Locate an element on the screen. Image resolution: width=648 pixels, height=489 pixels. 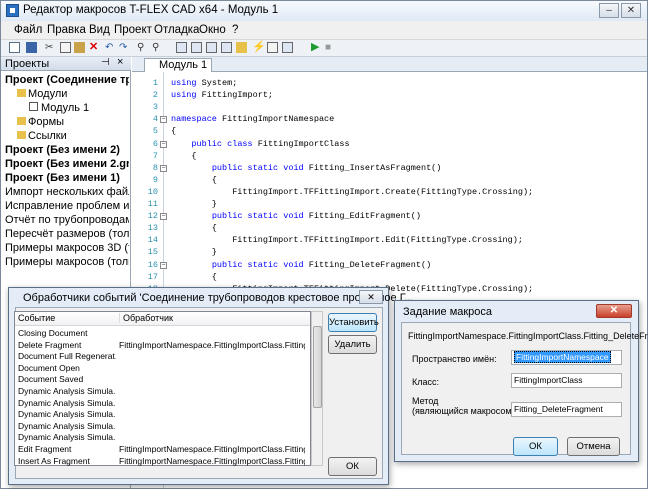
paste-icon is located at coordinates (79, 47).